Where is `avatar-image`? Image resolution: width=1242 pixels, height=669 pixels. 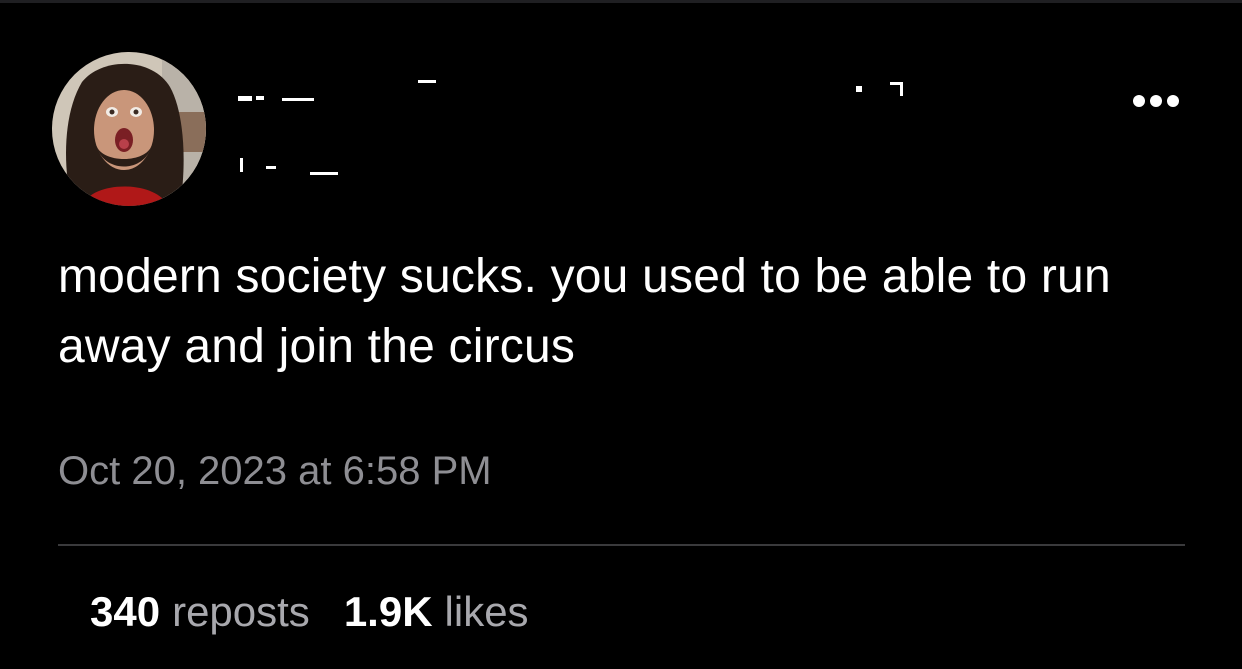
avatar-image is located at coordinates (129, 129).